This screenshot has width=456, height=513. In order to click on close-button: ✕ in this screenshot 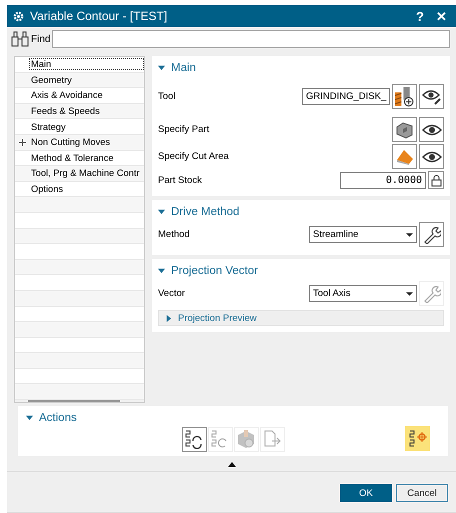, I will do `click(441, 16)`.